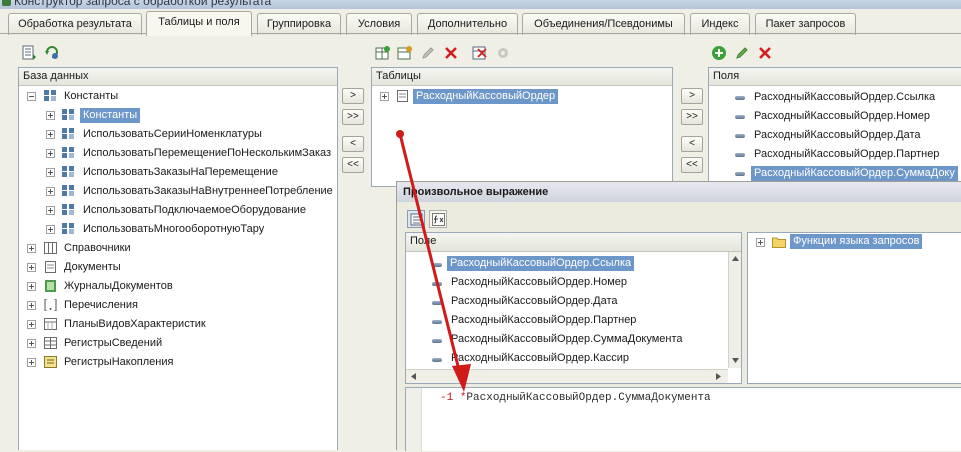  Describe the element at coordinates (414, 420) in the screenshot. I see `editor-gutter` at that location.